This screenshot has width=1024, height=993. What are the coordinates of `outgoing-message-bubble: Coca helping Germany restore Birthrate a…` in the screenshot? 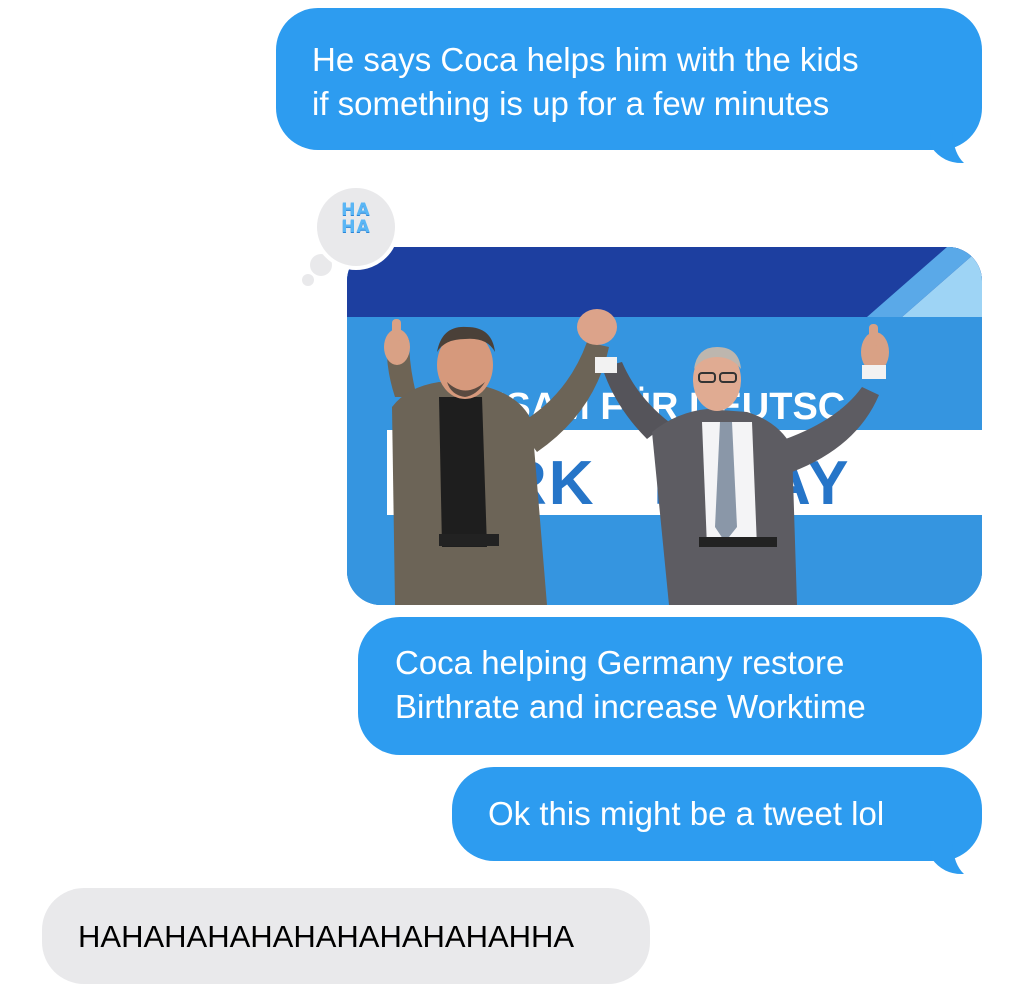 It's located at (670, 686).